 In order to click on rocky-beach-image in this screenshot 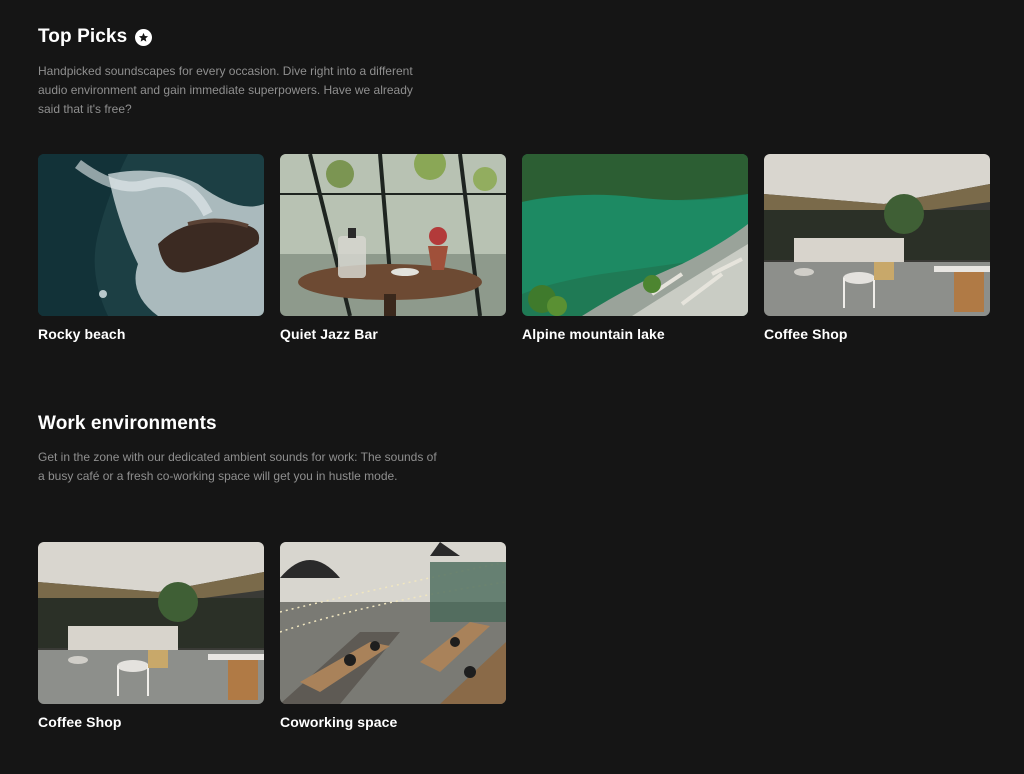, I will do `click(151, 235)`.